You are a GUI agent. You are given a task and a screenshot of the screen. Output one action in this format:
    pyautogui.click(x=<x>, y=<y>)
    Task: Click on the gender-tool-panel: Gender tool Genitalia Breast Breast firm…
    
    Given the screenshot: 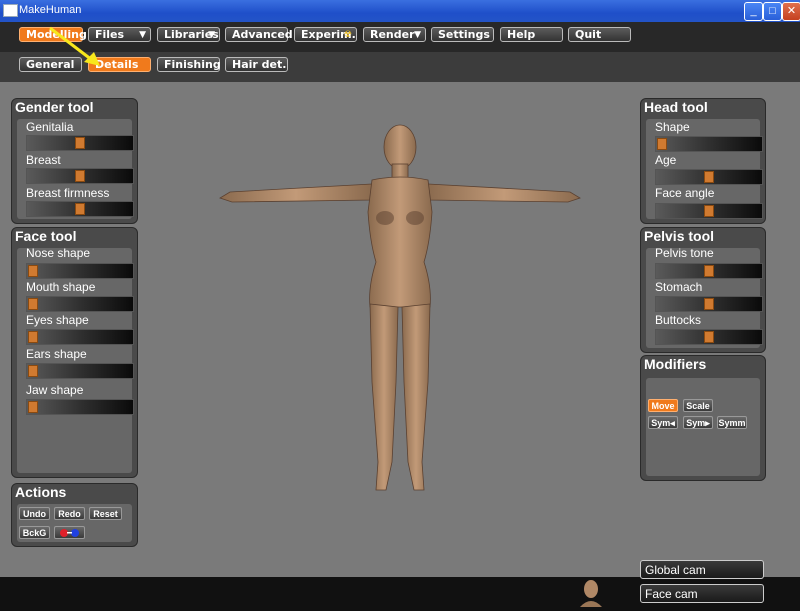 What is the action you would take?
    pyautogui.click(x=74, y=161)
    